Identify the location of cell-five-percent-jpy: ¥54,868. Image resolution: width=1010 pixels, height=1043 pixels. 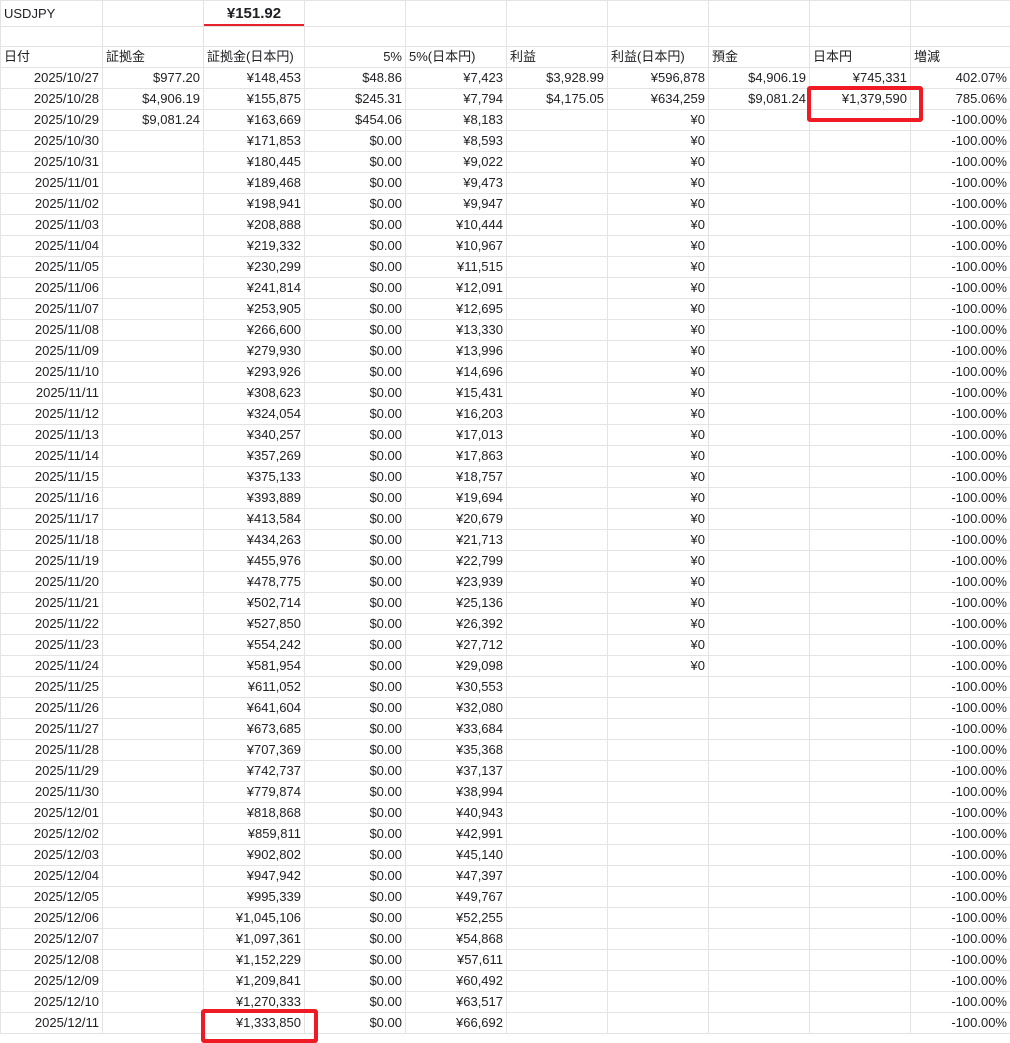
(456, 939).